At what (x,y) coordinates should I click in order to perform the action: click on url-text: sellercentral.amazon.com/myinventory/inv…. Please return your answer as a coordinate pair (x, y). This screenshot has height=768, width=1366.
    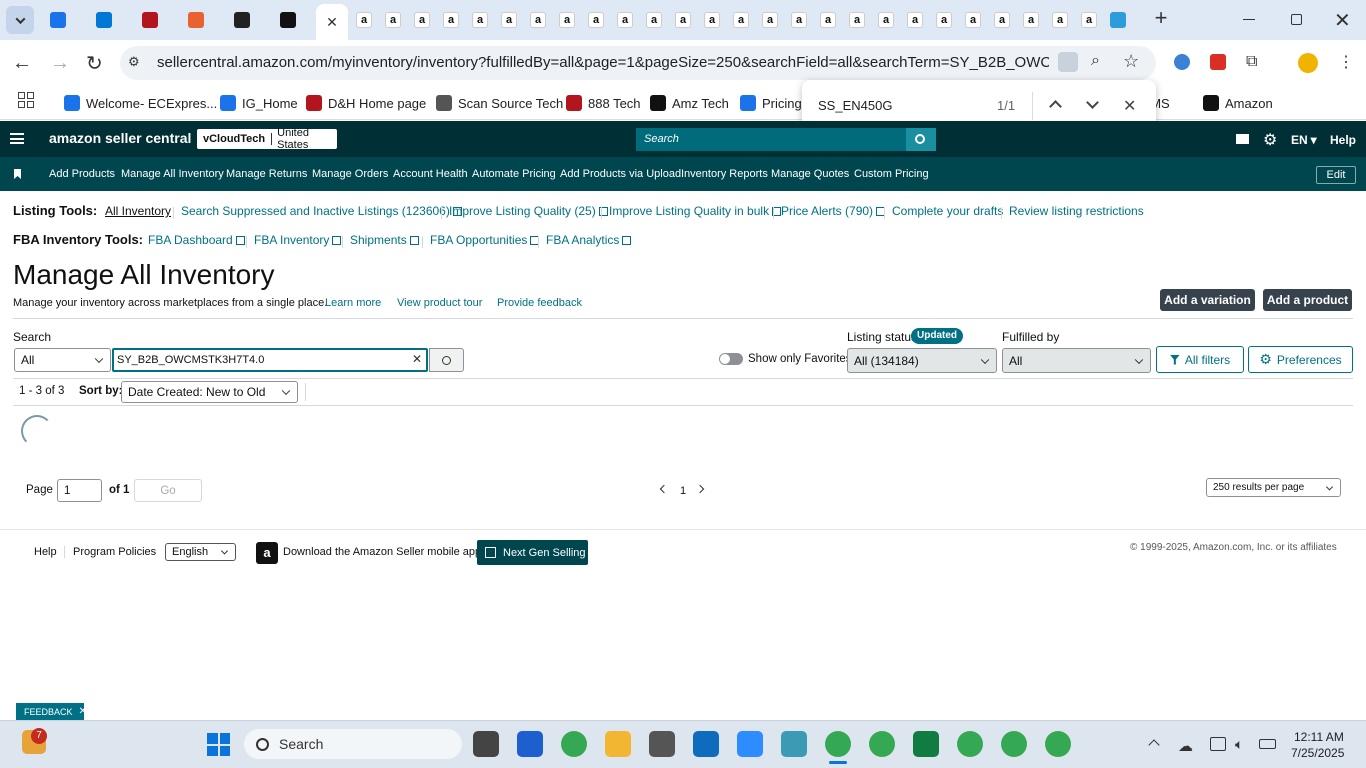
    Looking at the image, I should click on (603, 62).